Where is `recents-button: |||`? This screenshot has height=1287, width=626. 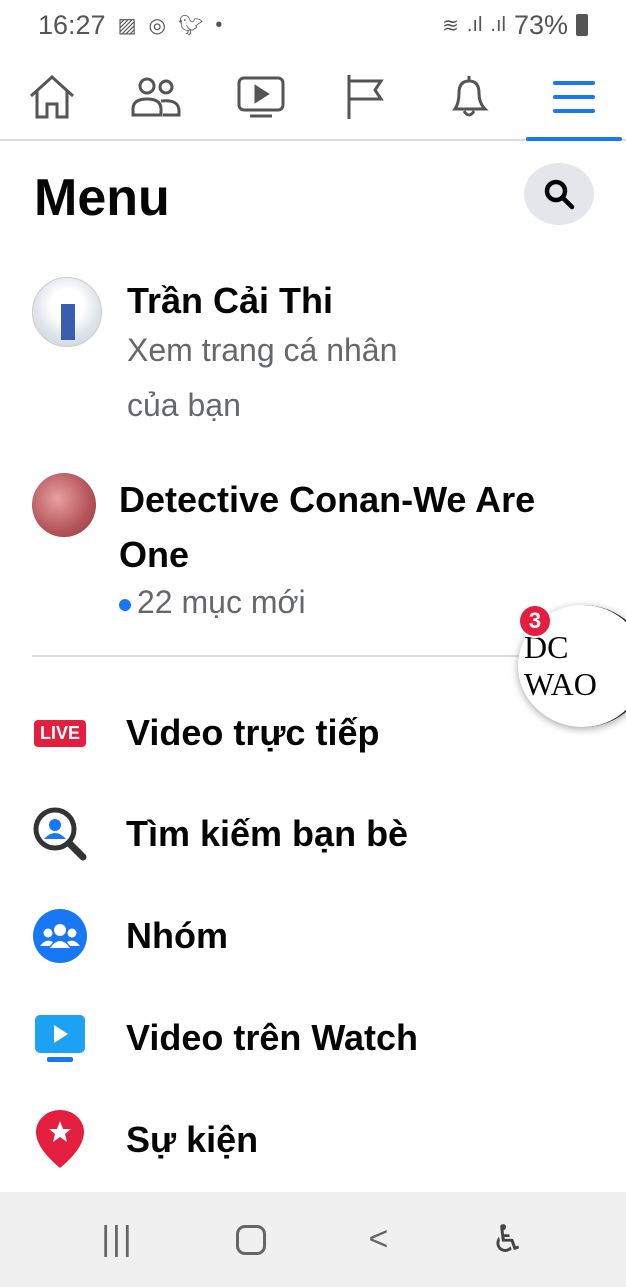
recents-button: ||| is located at coordinates (117, 1239).